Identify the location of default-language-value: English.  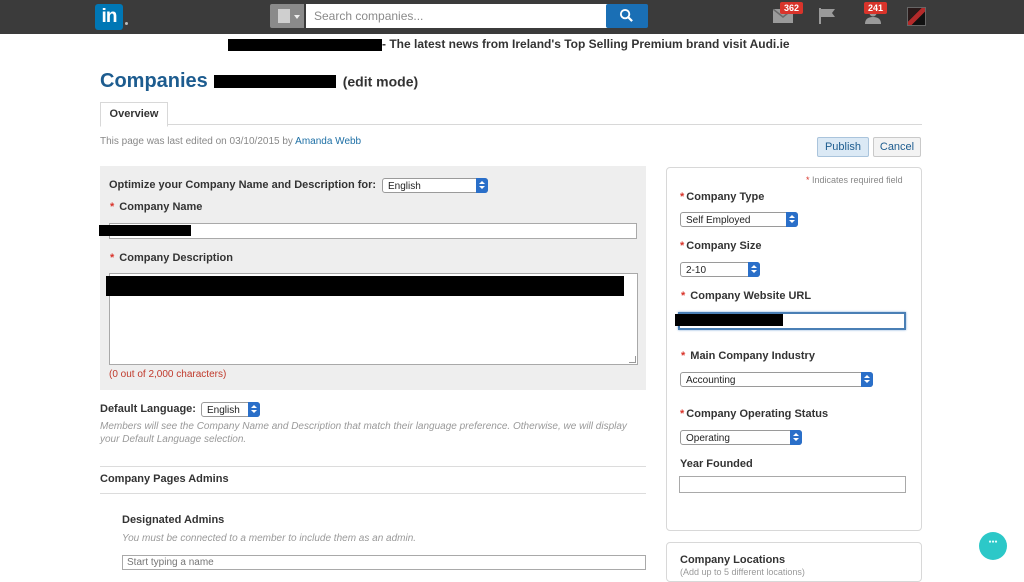
(223, 410).